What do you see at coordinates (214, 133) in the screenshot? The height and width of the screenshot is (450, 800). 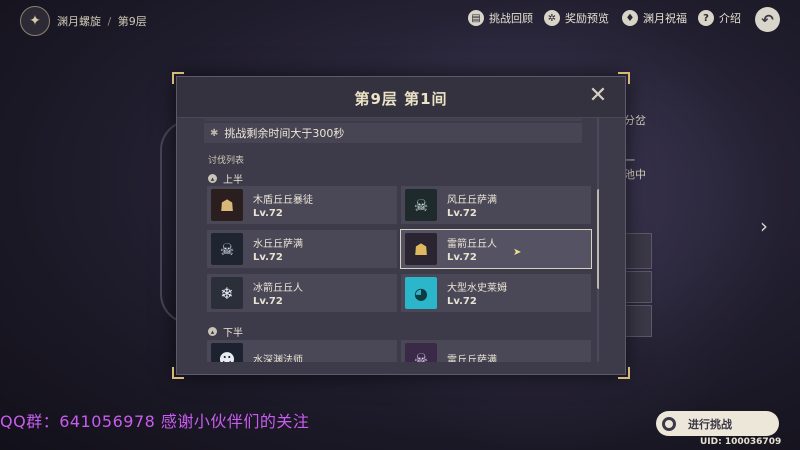 I see `star-icon: ✱` at bounding box center [214, 133].